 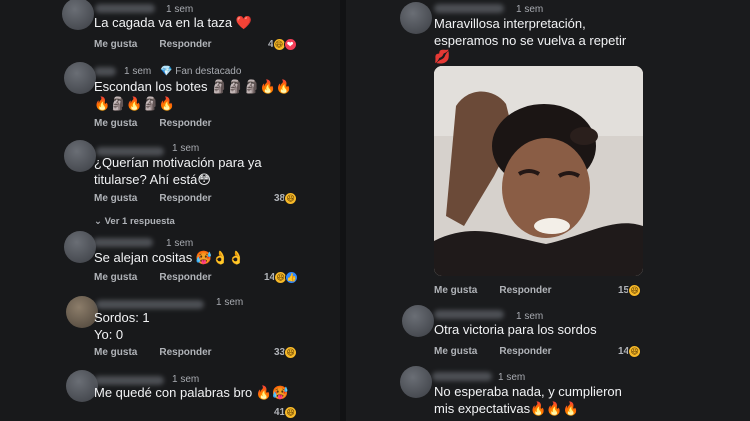 I want to click on reaction-count: 15 😆, so click(x=630, y=290).